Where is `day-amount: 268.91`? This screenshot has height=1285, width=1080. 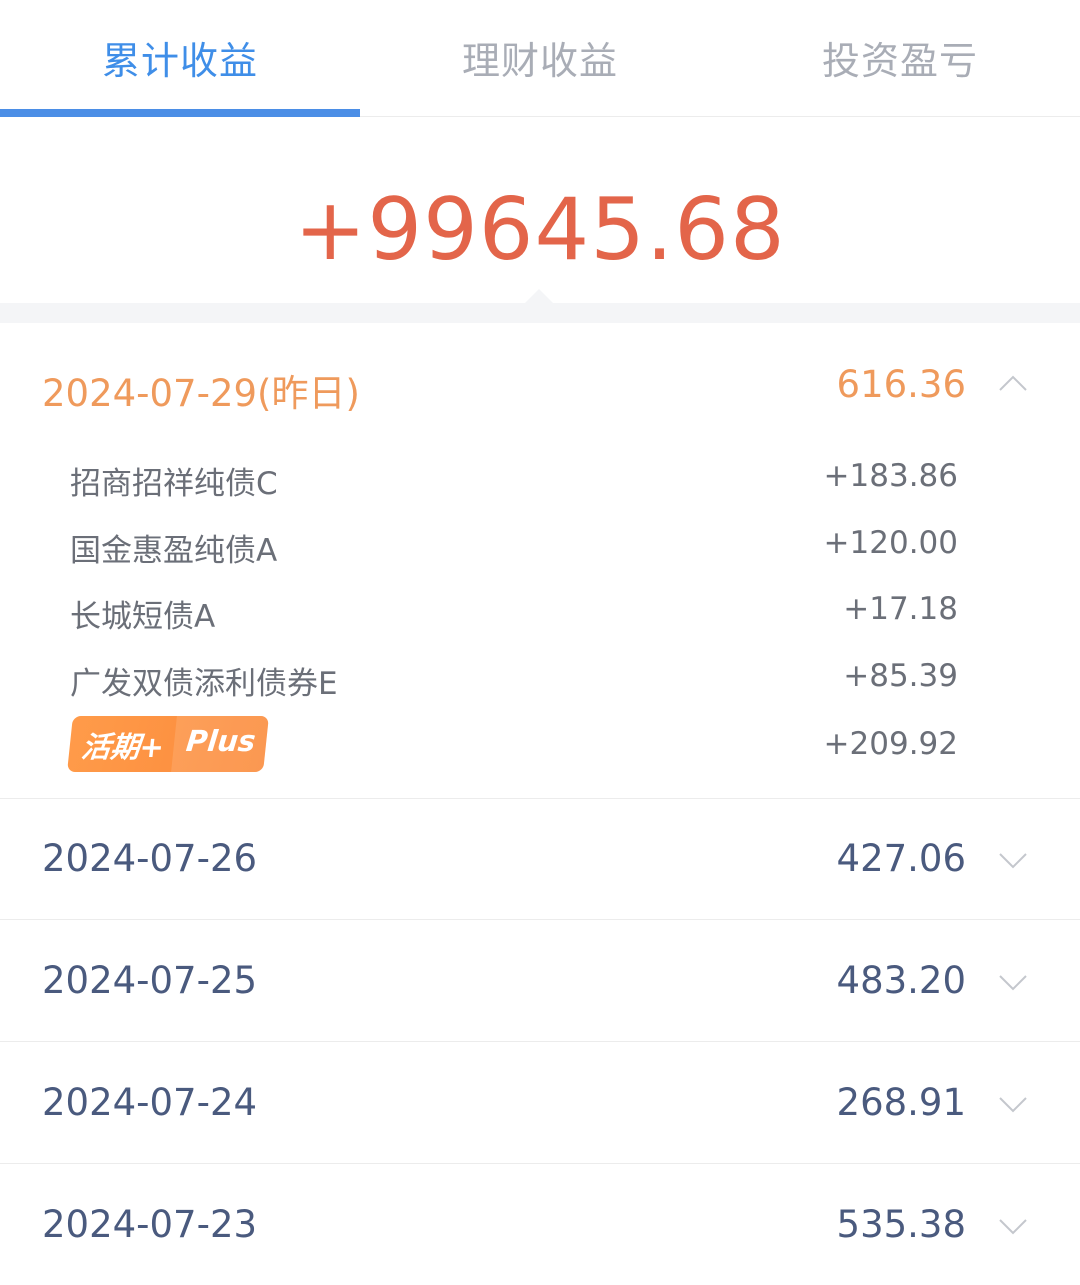
day-amount: 268.91 is located at coordinates (901, 1102).